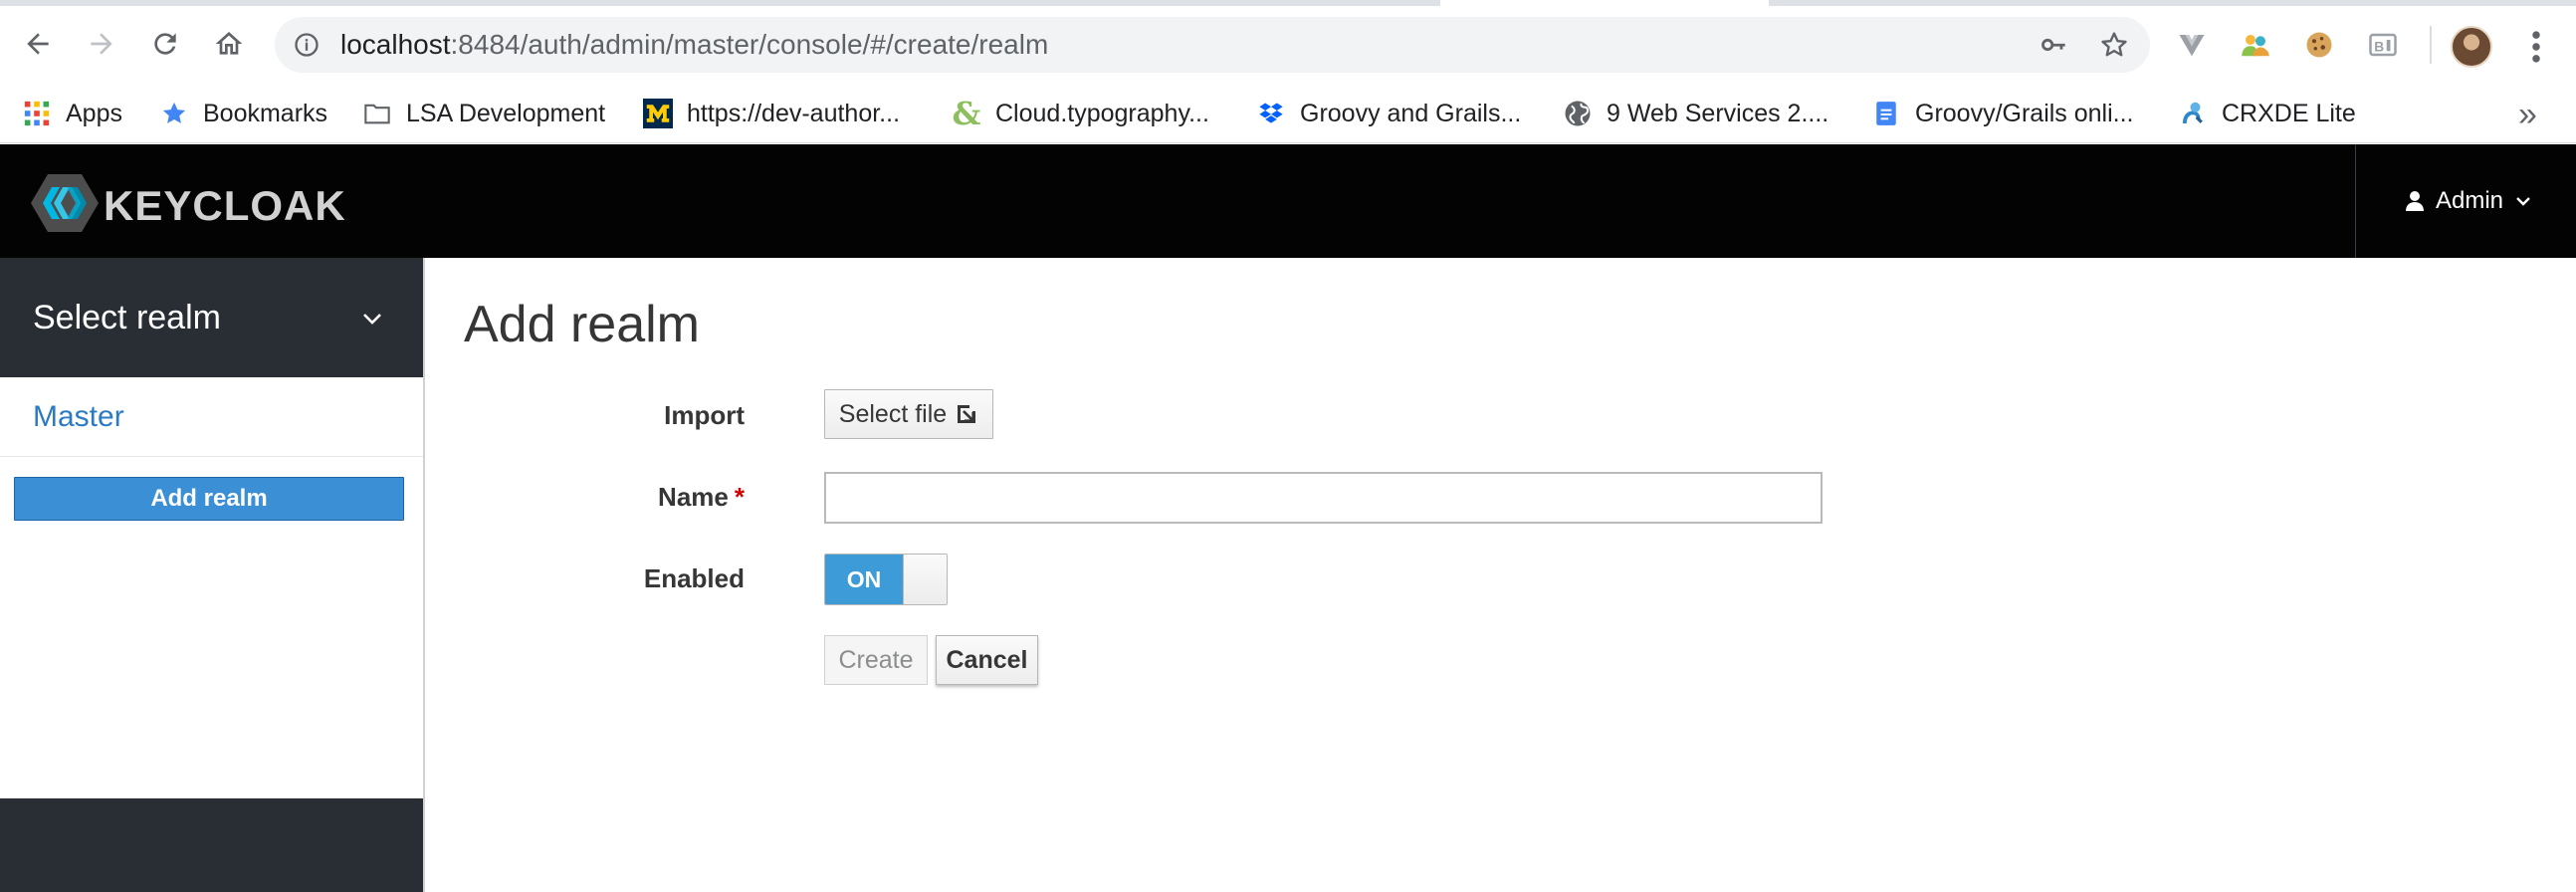  I want to click on cookie-icon, so click(2319, 45).